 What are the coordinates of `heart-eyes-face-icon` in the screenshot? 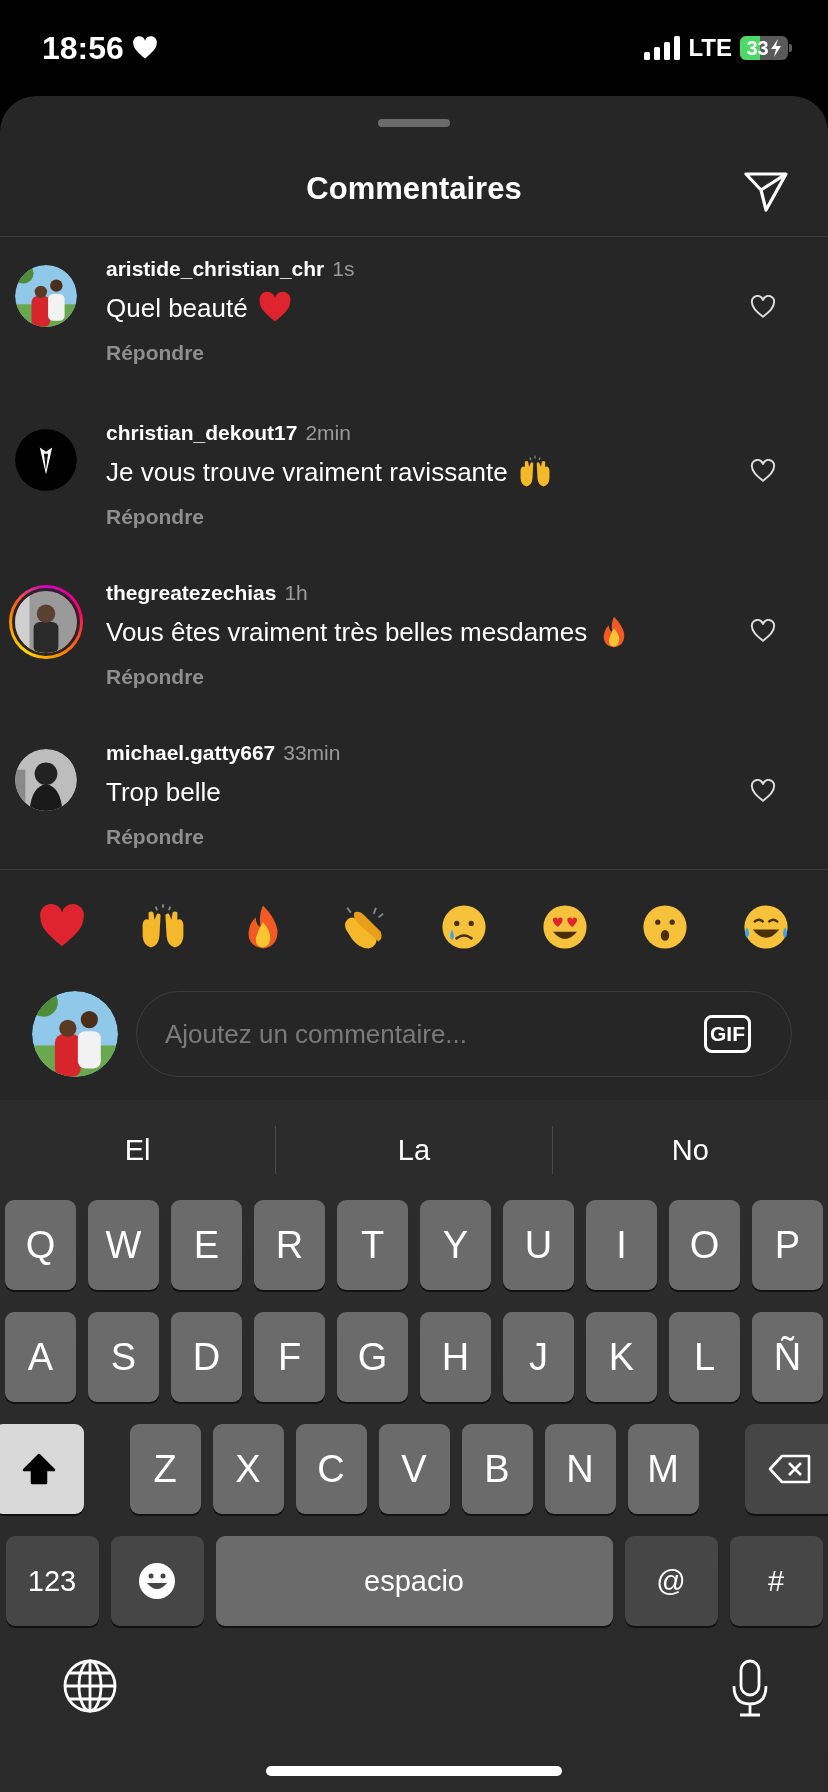 It's located at (564, 927).